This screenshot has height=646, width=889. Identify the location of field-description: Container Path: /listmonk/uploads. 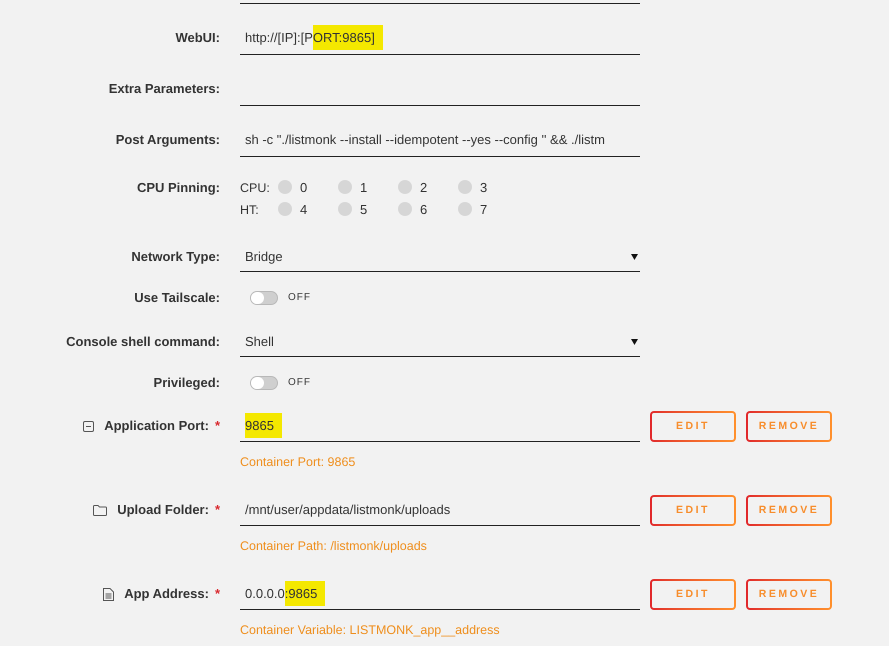
(333, 546).